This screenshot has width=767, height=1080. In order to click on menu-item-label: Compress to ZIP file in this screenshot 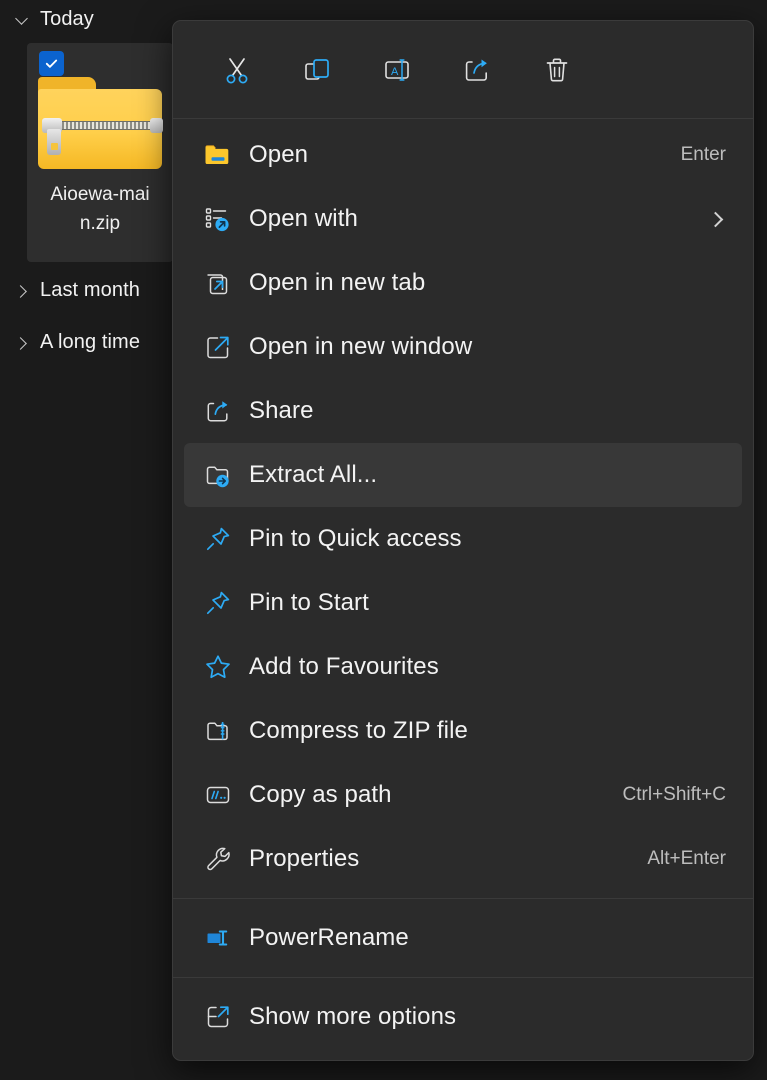, I will do `click(358, 730)`.